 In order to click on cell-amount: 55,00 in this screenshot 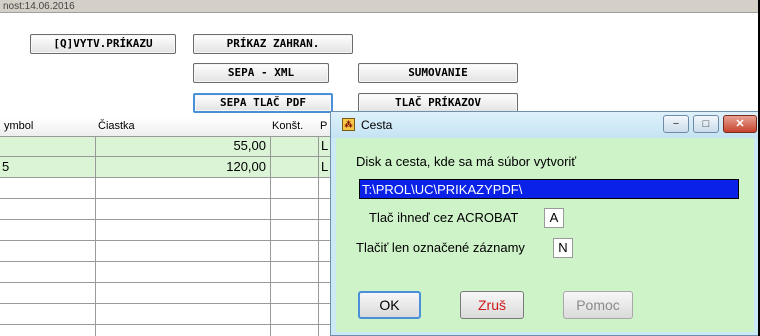, I will do `click(249, 145)`.